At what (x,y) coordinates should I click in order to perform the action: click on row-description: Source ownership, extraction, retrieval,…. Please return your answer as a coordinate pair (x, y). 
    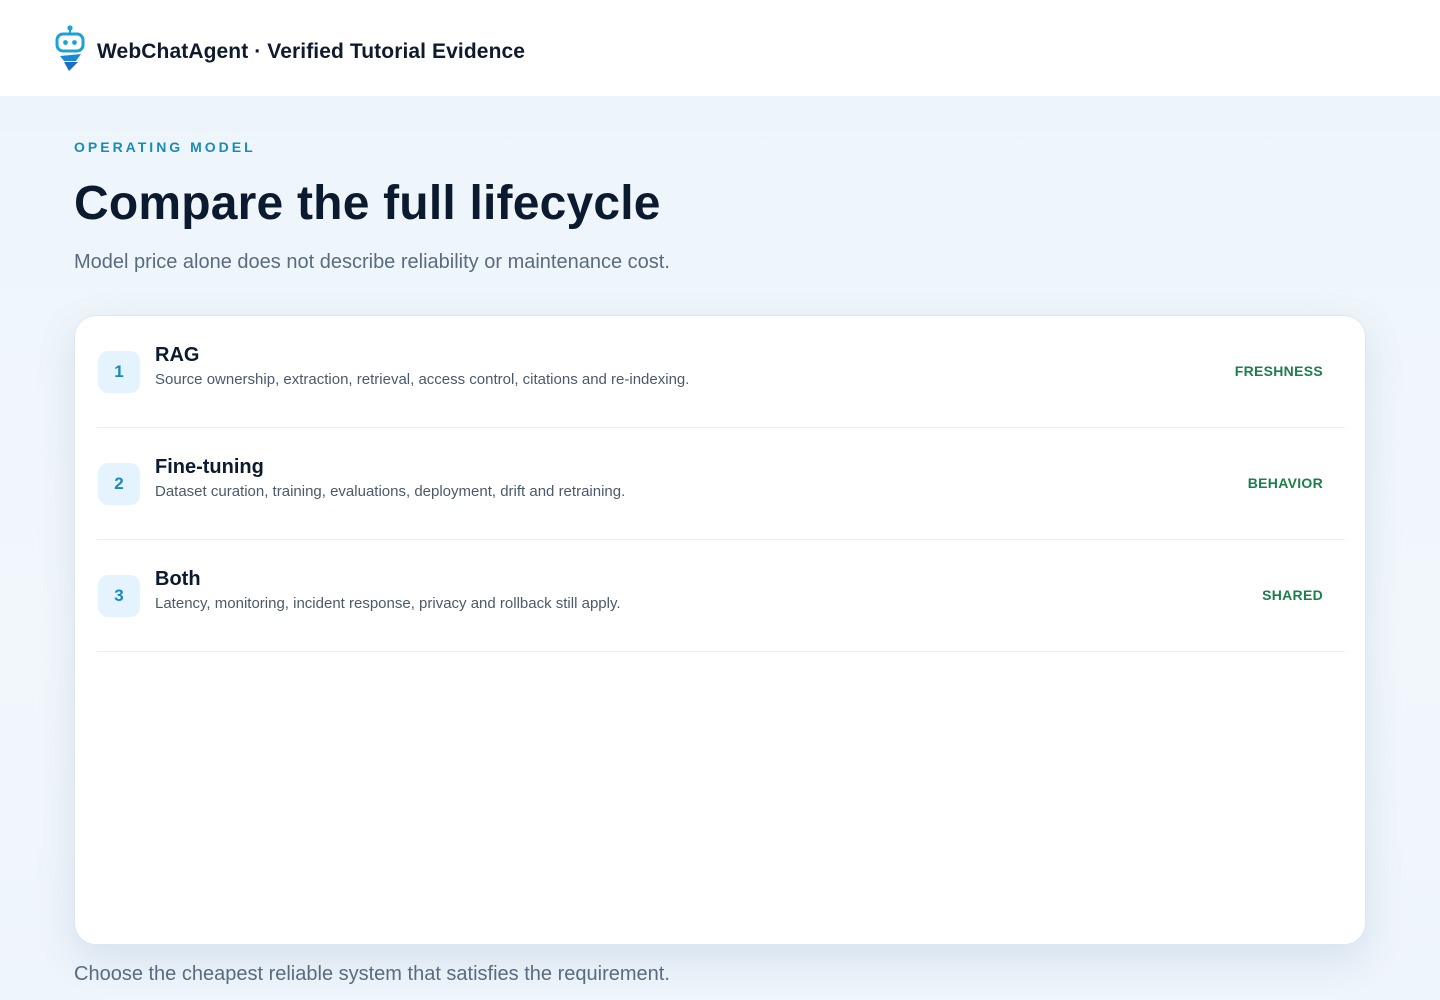
    Looking at the image, I should click on (422, 379).